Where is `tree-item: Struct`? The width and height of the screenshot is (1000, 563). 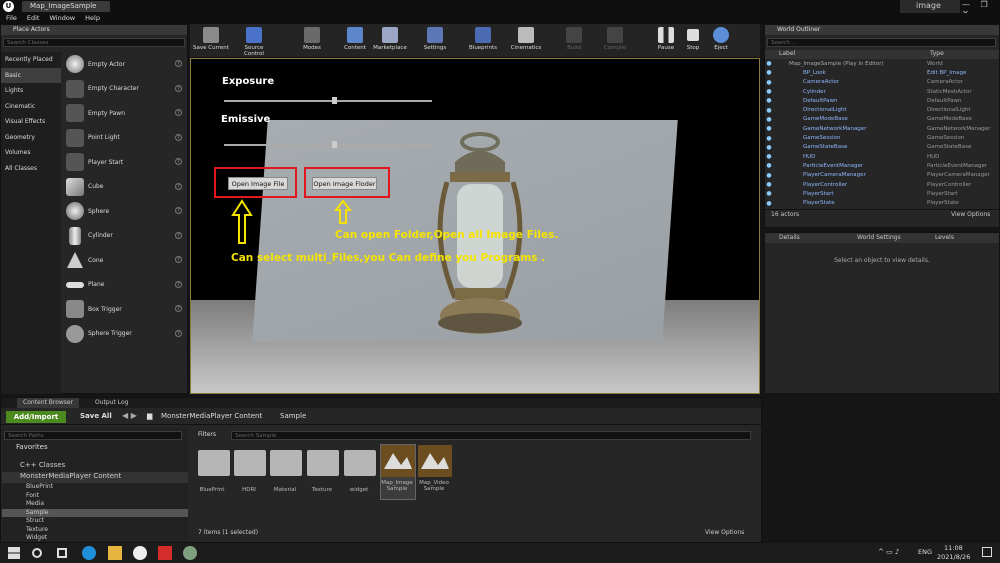
tree-item: Struct is located at coordinates (95, 521).